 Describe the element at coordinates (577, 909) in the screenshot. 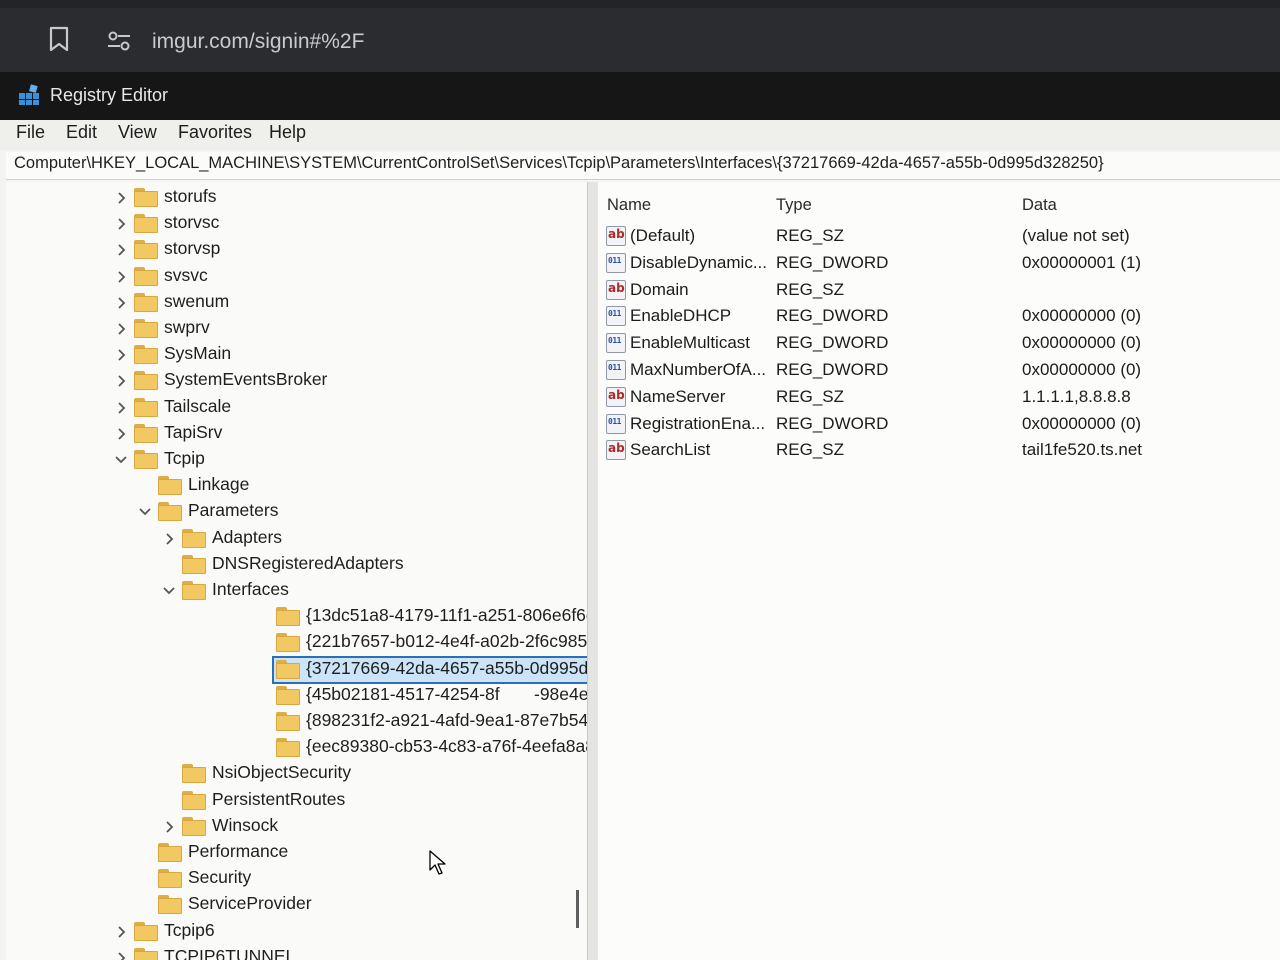

I see `tree-scrollbar` at that location.